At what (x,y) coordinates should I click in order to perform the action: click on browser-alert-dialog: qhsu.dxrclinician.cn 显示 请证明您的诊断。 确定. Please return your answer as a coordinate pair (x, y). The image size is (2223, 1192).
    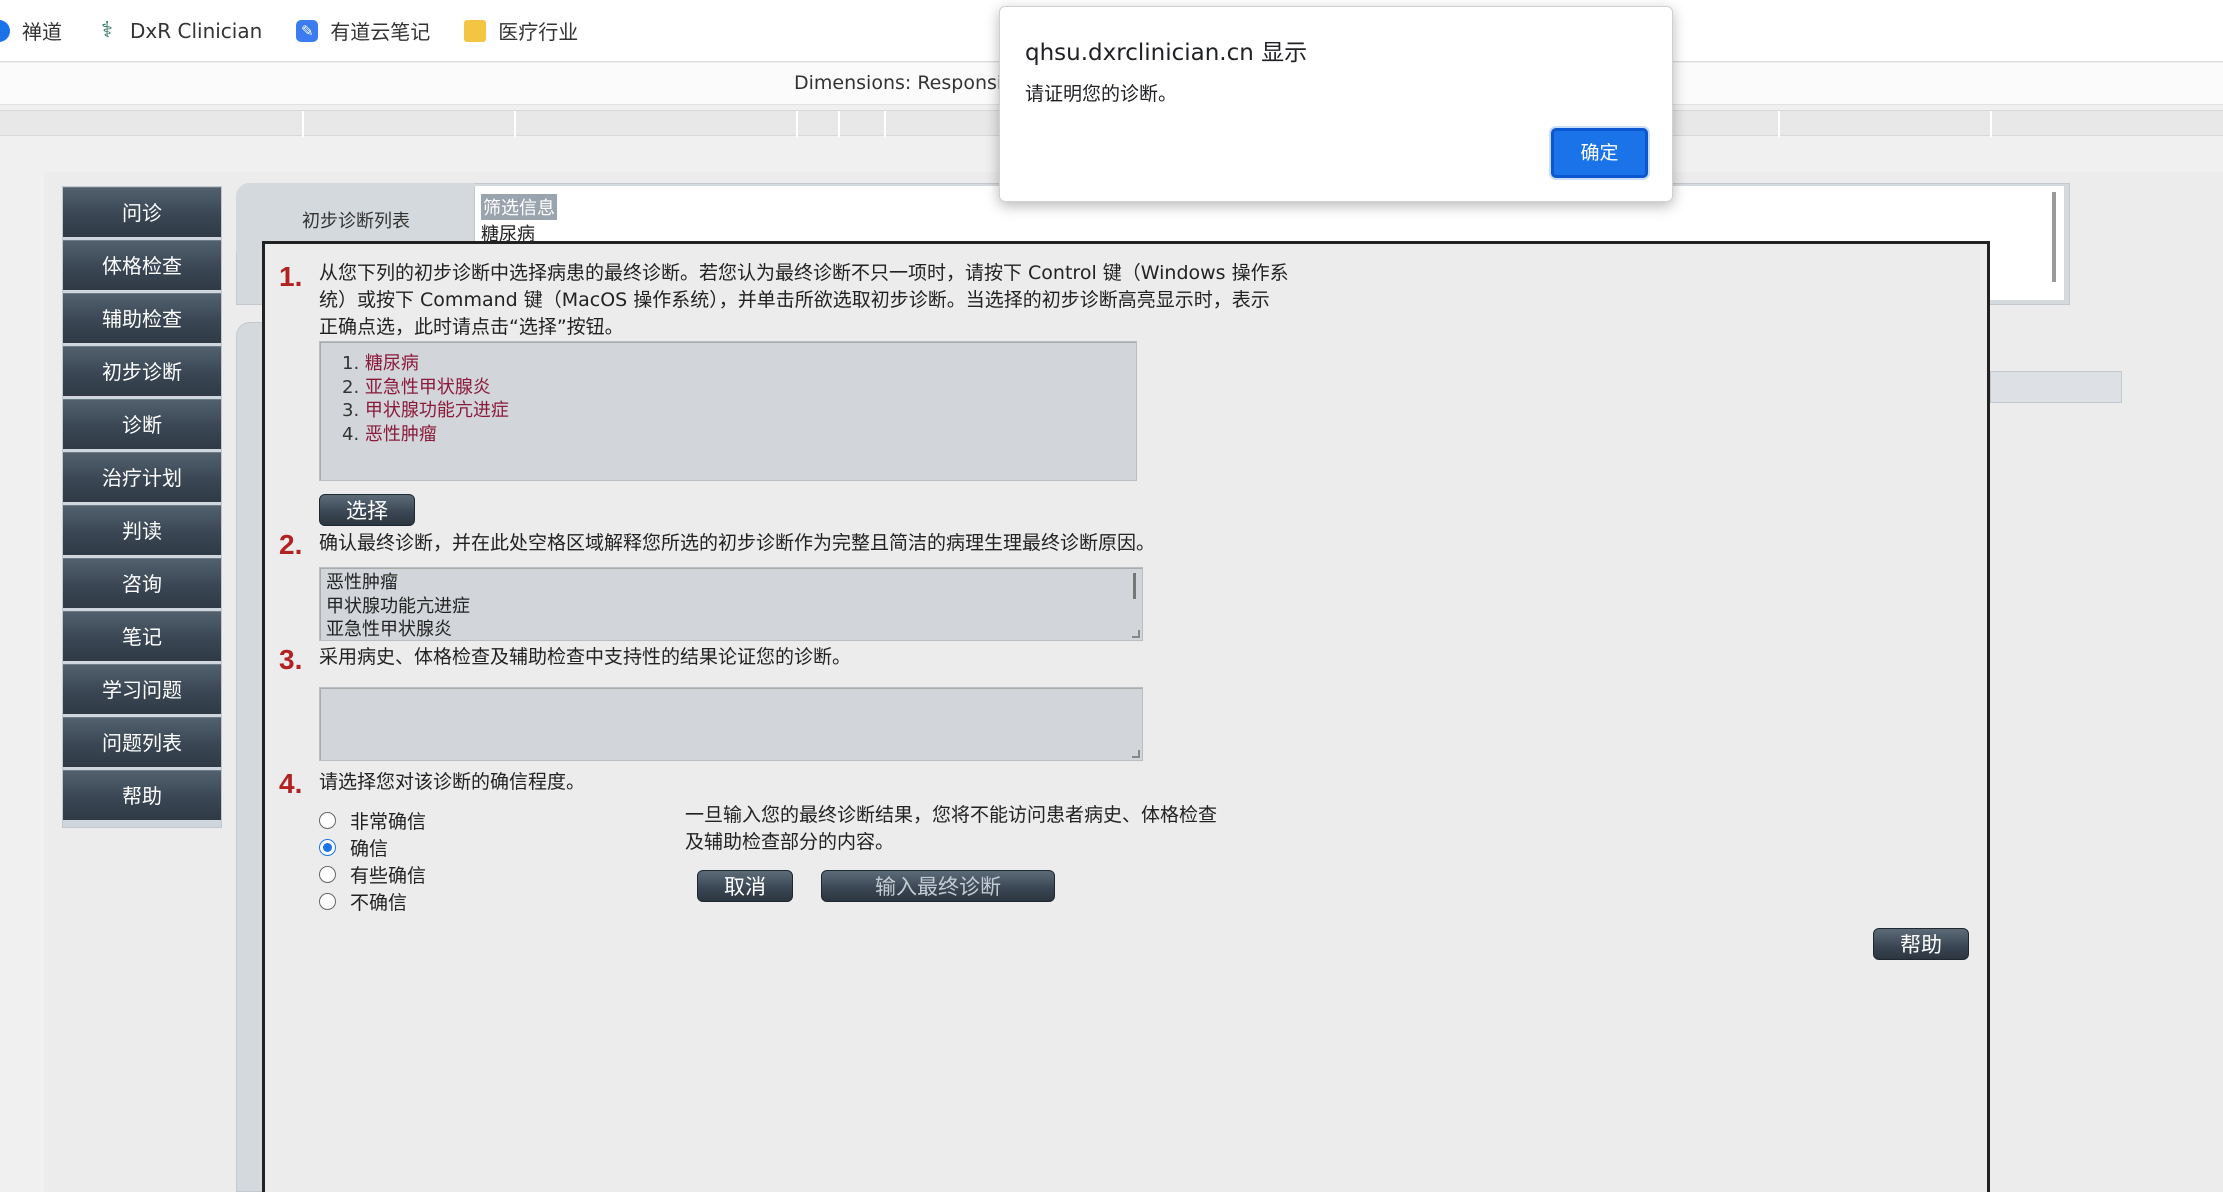
    Looking at the image, I should click on (1336, 104).